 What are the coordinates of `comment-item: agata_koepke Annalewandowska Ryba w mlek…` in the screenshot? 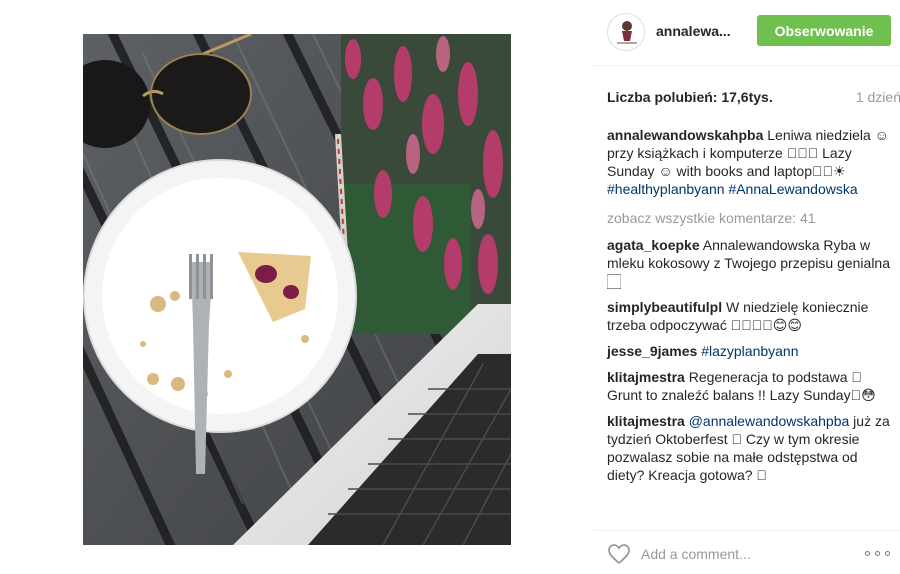 It's located at (749, 263).